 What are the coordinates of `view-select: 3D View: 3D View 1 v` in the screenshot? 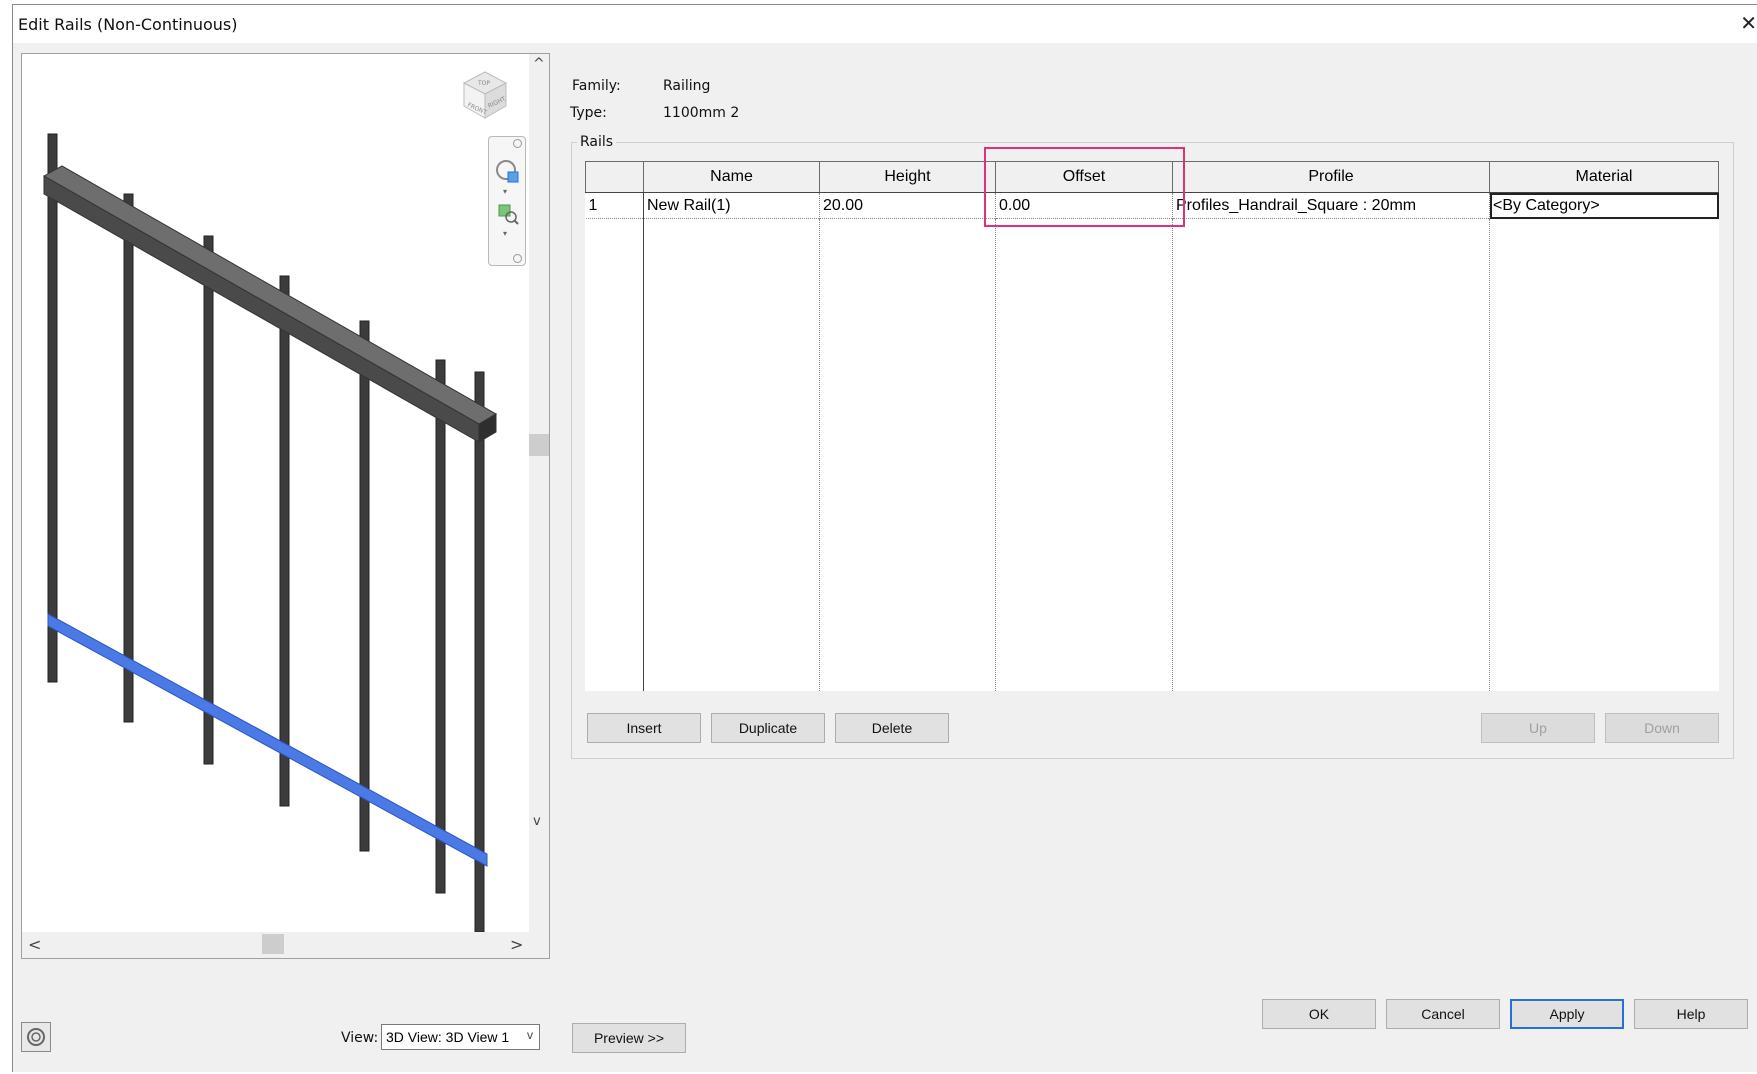 It's located at (460, 1037).